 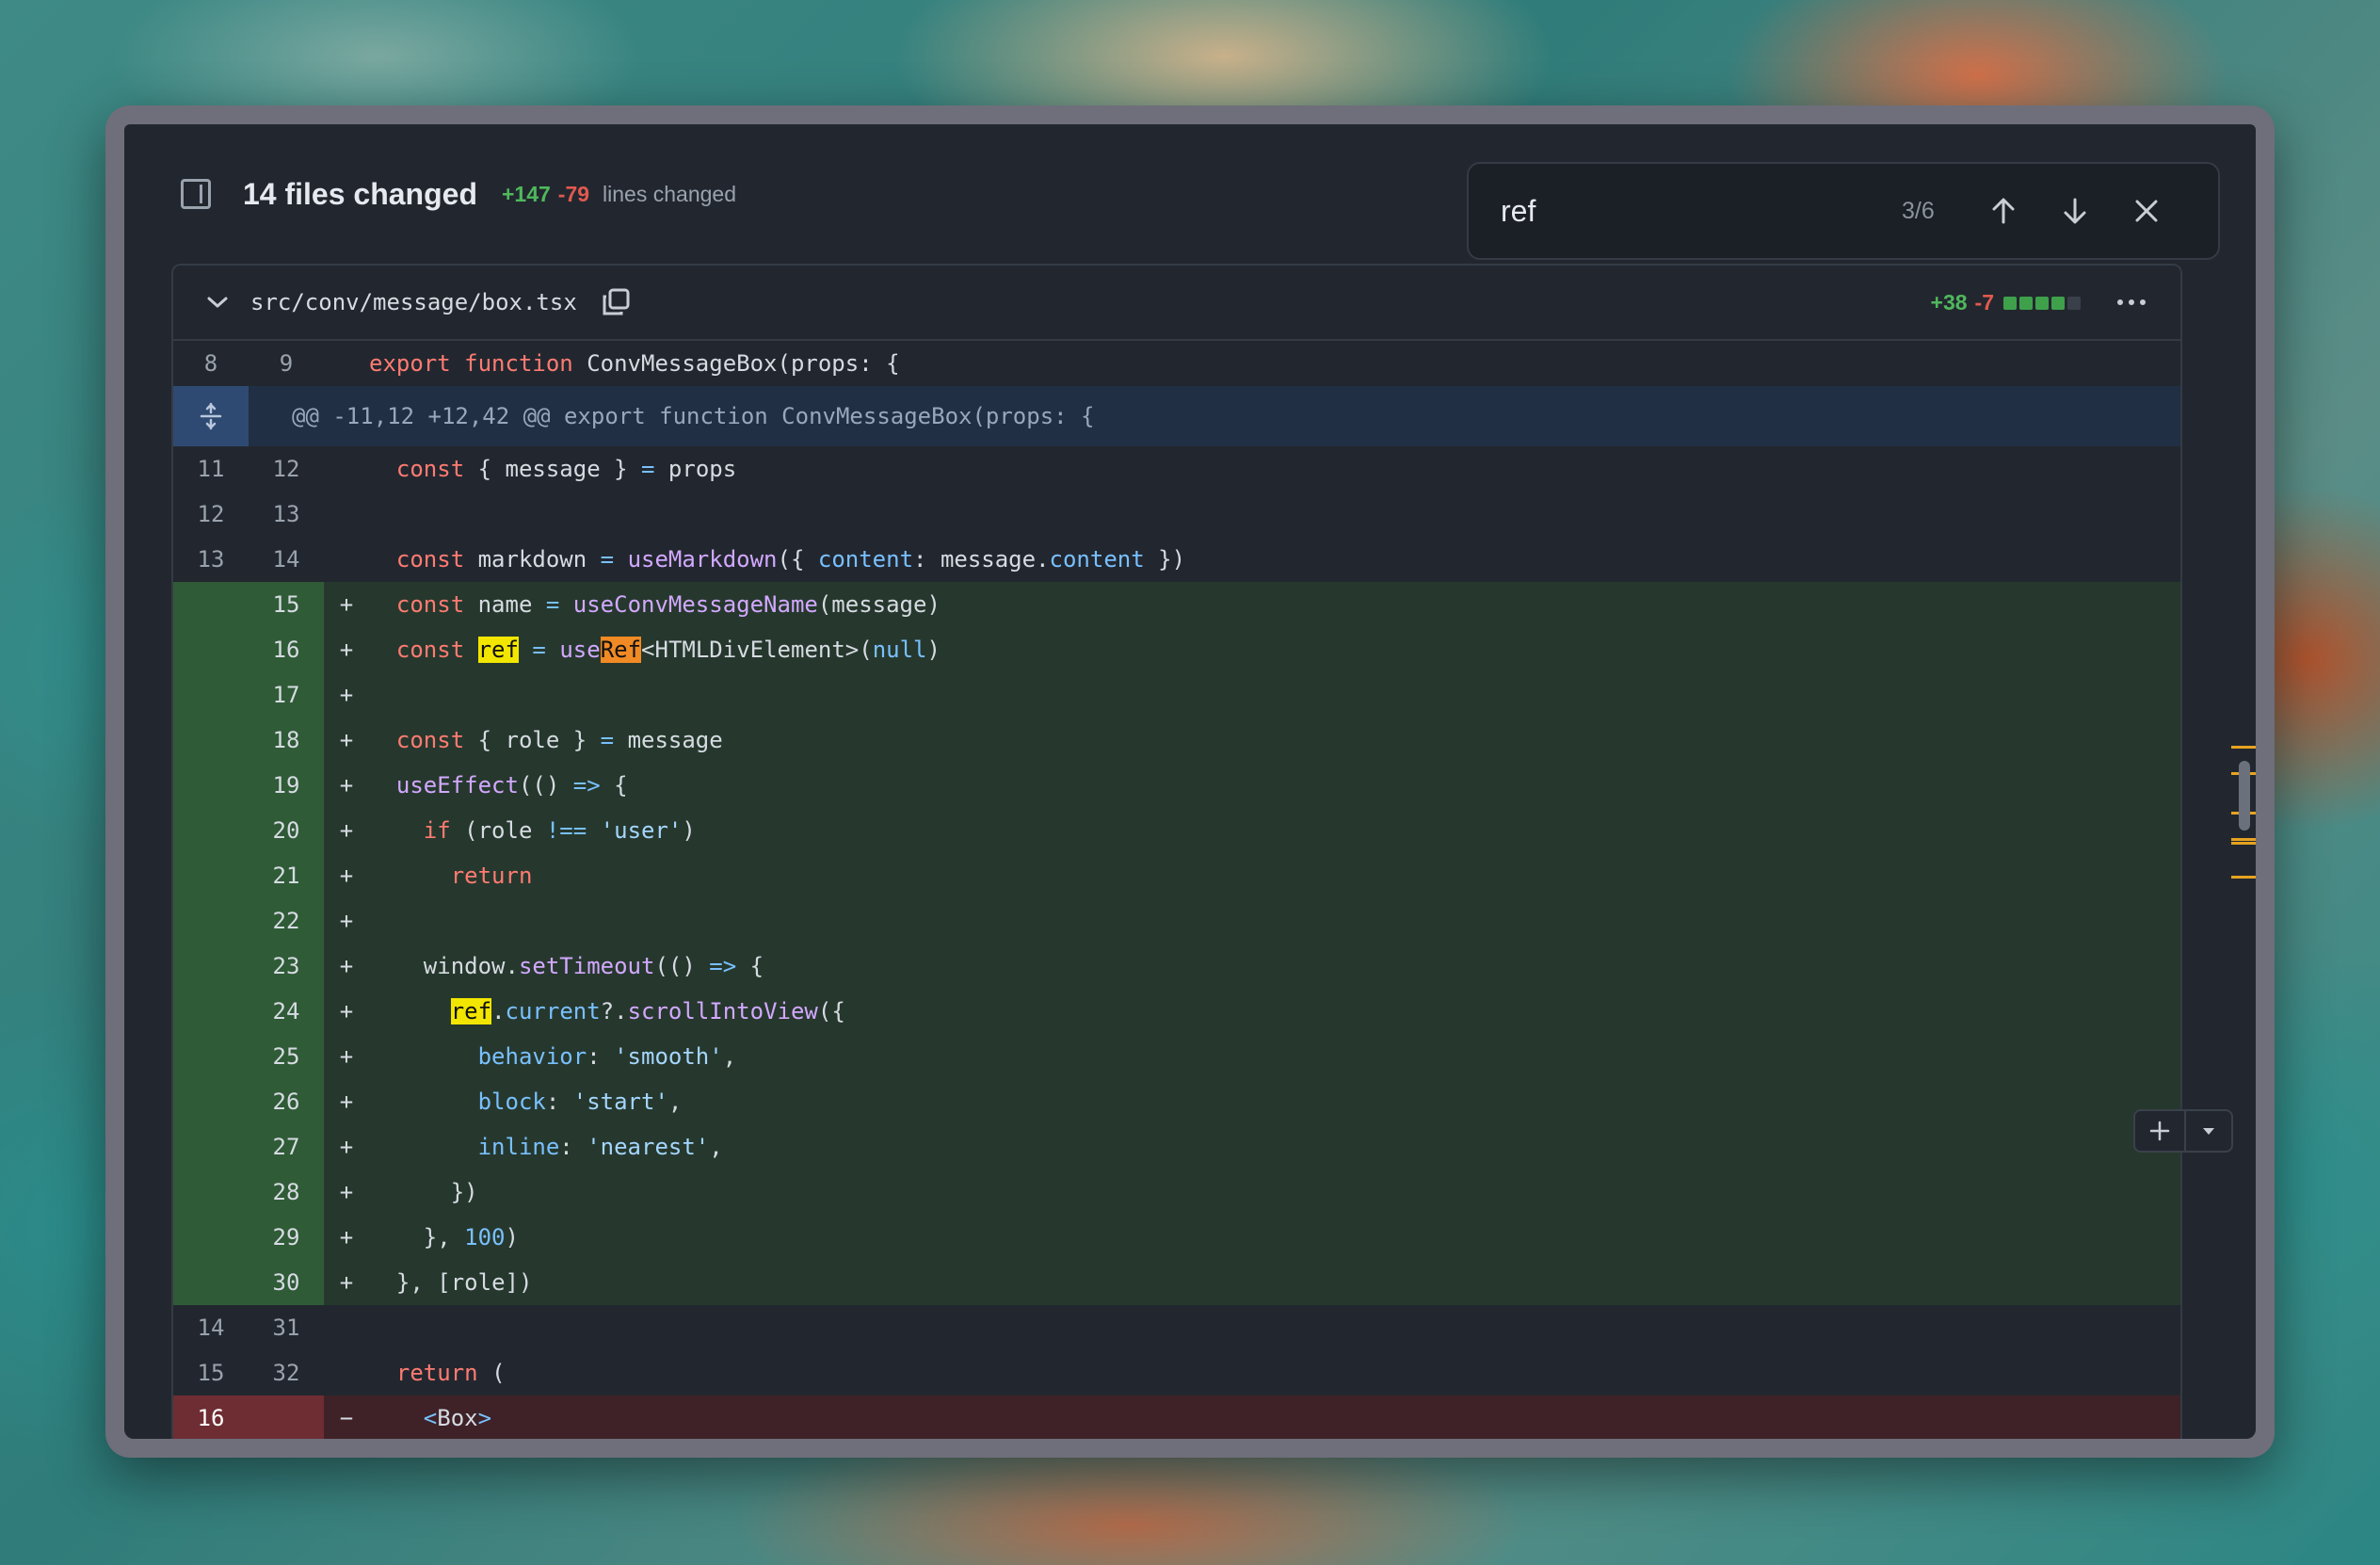 I want to click on added-line: 27 + inline: 'nearest',, so click(x=1176, y=1147).